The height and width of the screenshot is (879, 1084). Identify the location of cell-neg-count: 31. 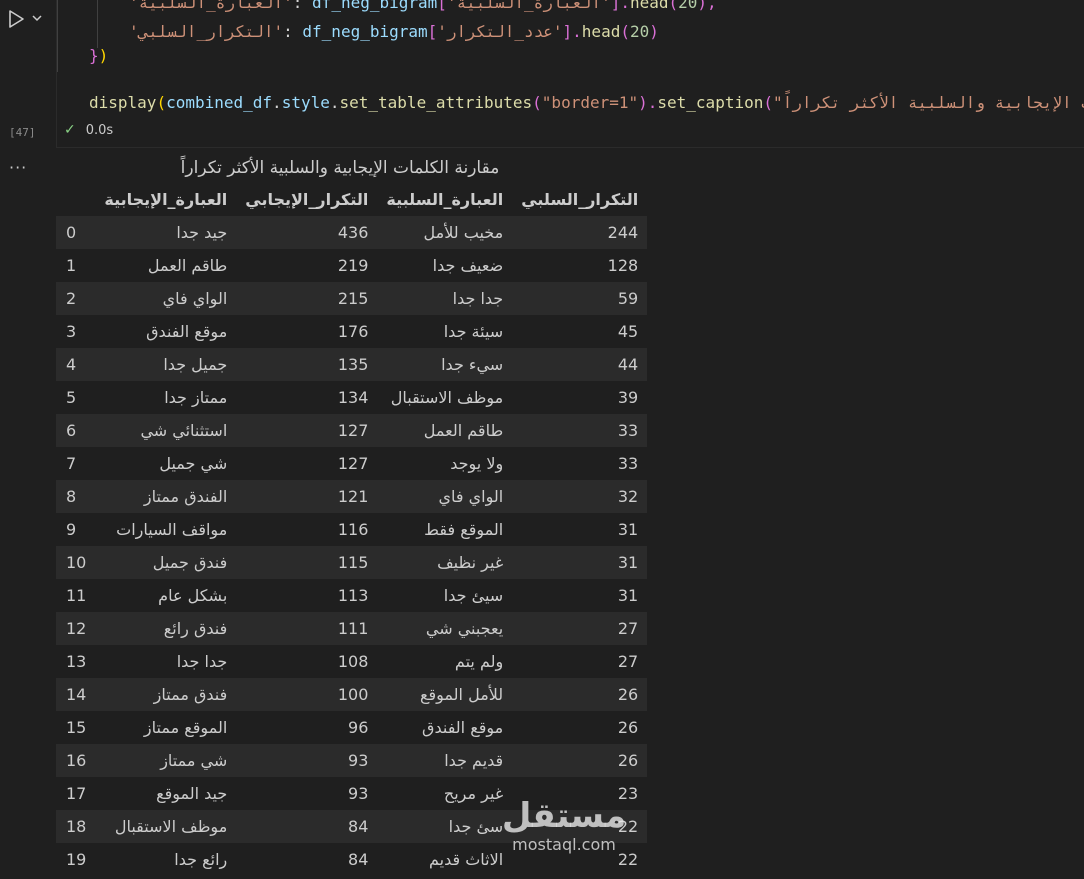
(580, 529).